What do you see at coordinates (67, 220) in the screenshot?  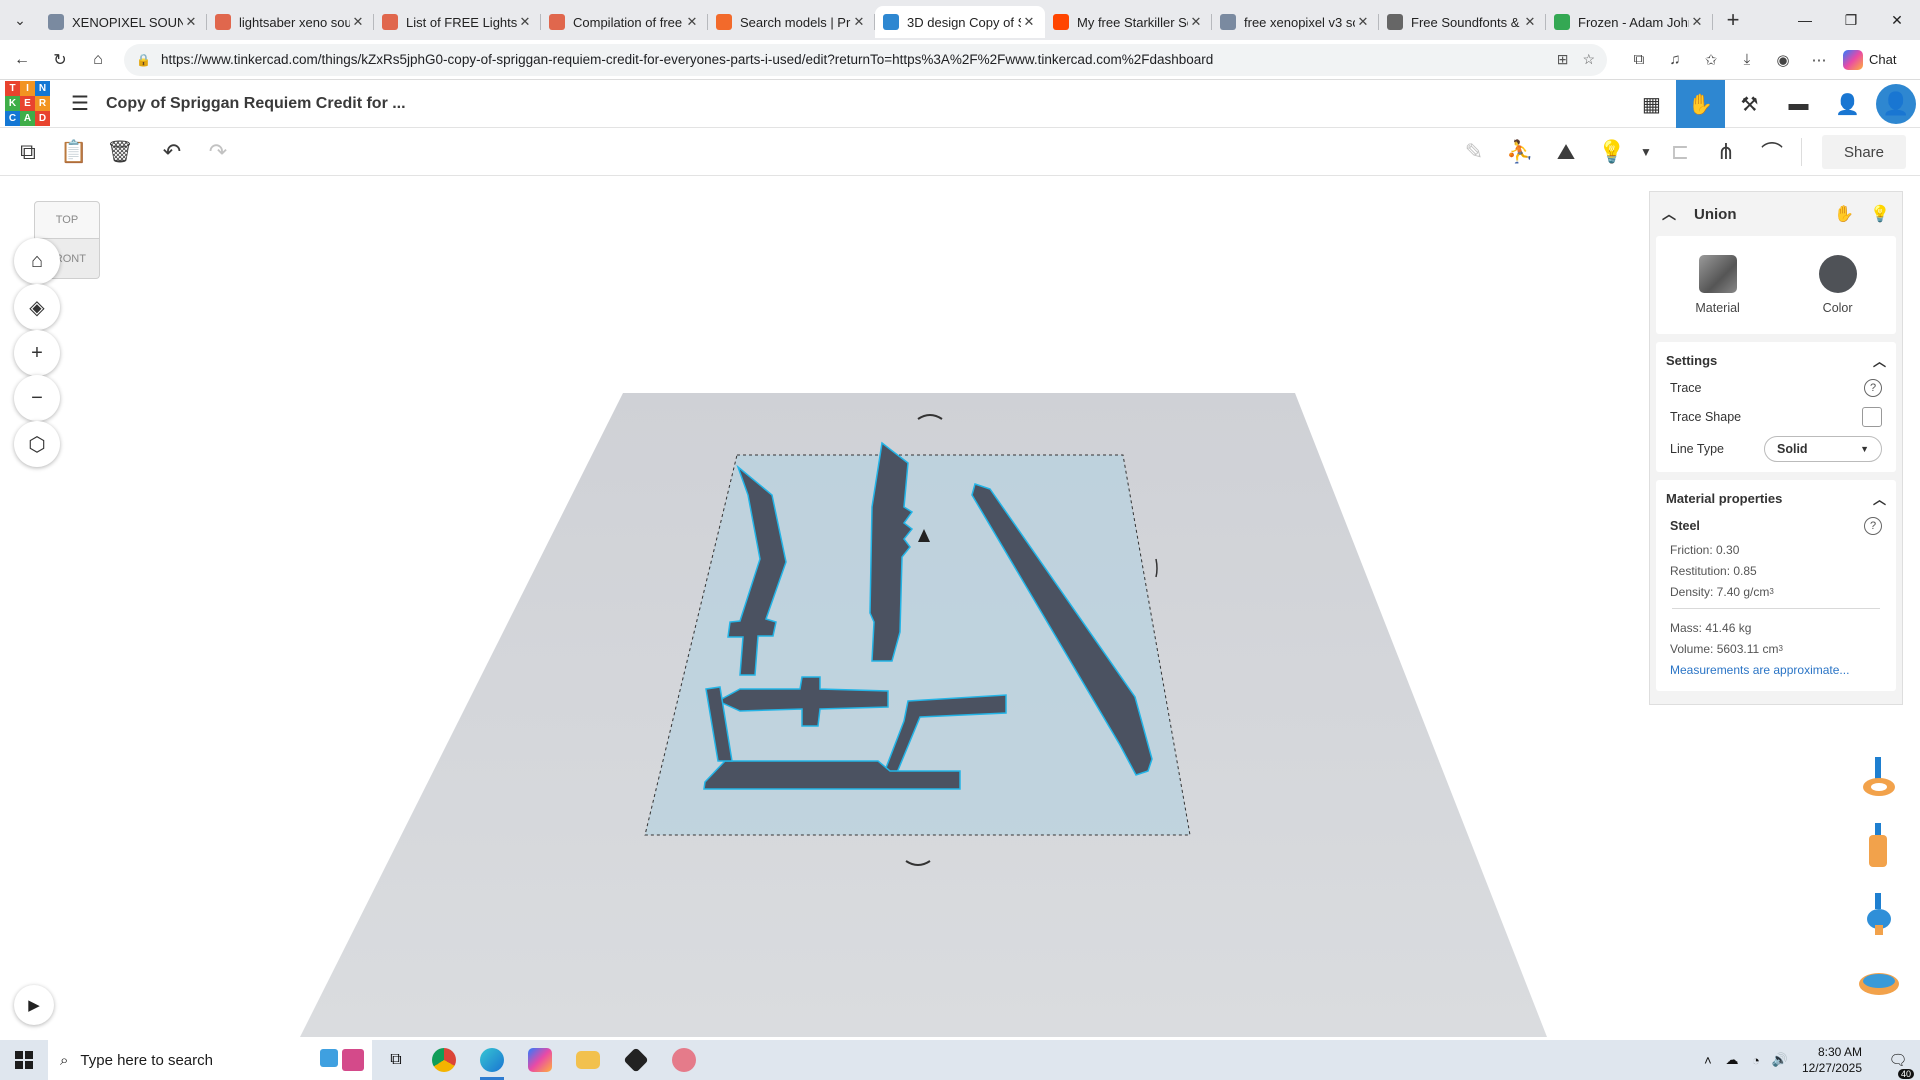 I see `view-cube-top: TOP` at bounding box center [67, 220].